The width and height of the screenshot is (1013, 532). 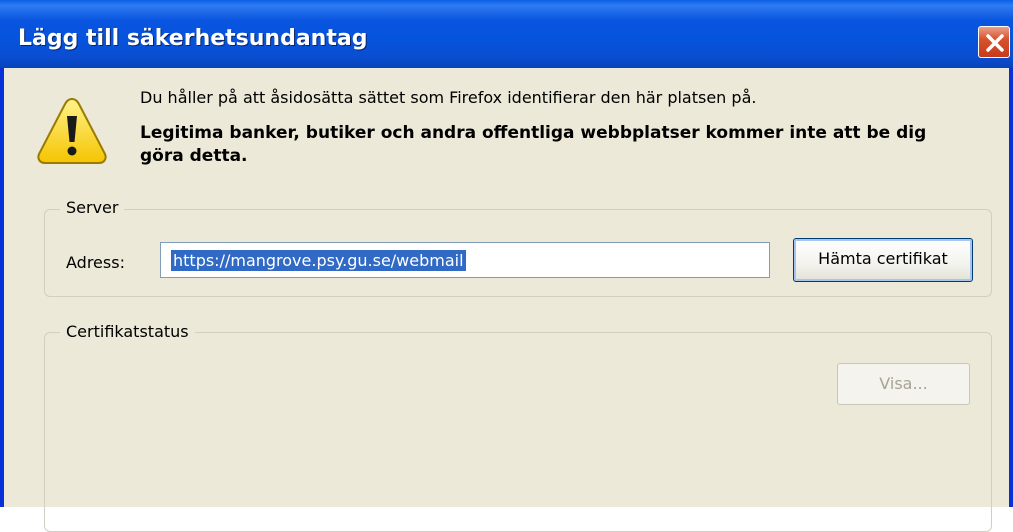 What do you see at coordinates (92, 207) in the screenshot?
I see `server-legend: Server` at bounding box center [92, 207].